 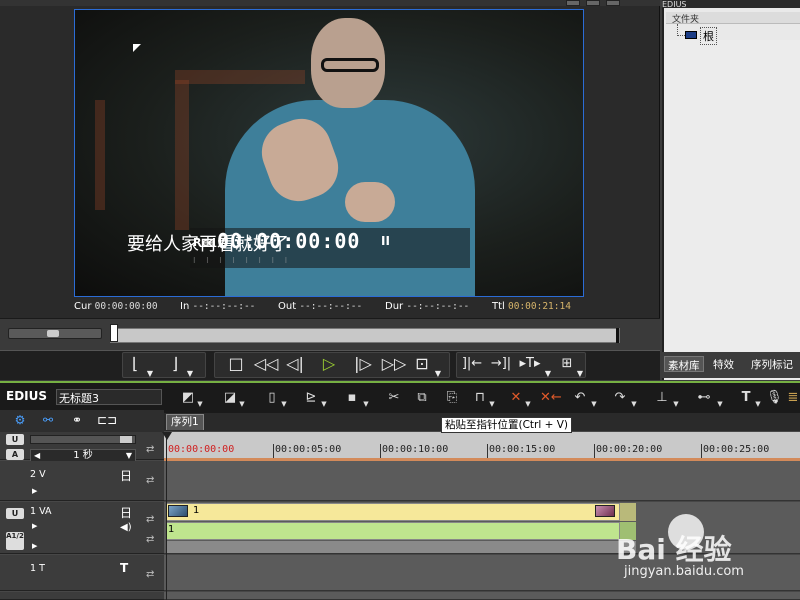 What do you see at coordinates (746, 398) in the screenshot?
I see `title-icon: T` at bounding box center [746, 398].